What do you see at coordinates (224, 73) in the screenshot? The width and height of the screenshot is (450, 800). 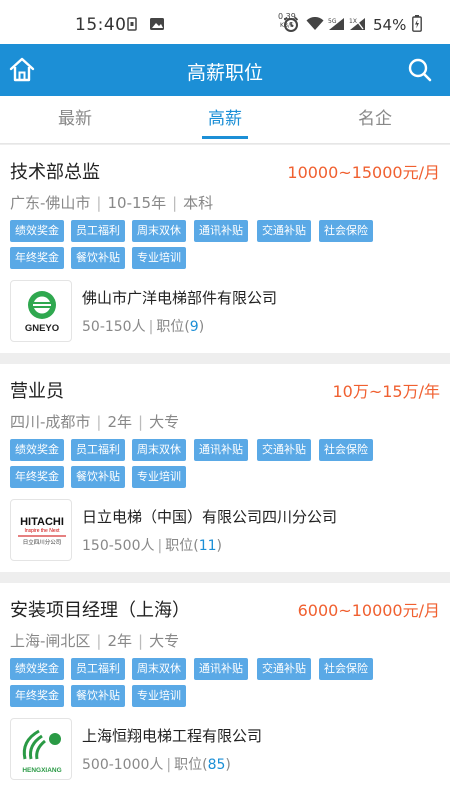 I see `page-title: 高薪职位` at bounding box center [224, 73].